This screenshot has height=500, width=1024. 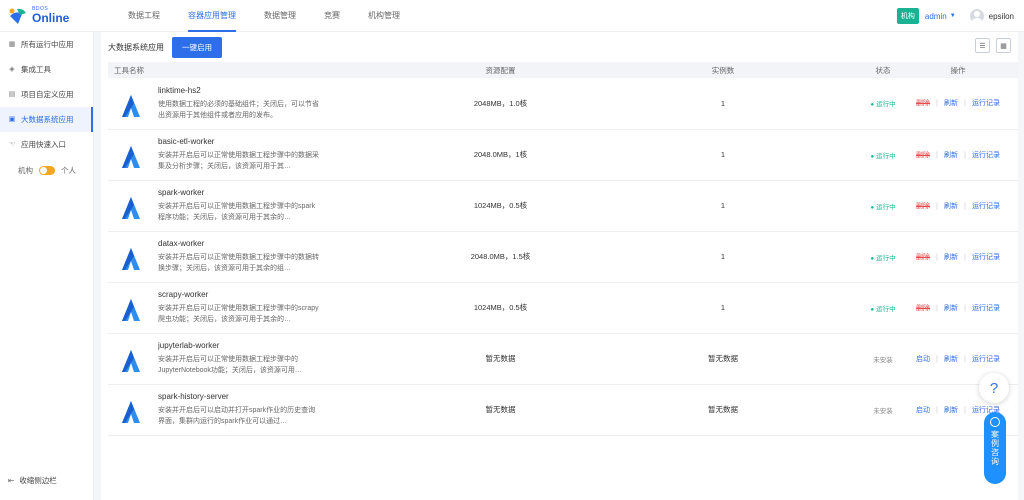 I want to click on nav-item-competition: 竞赛, so click(x=332, y=16).